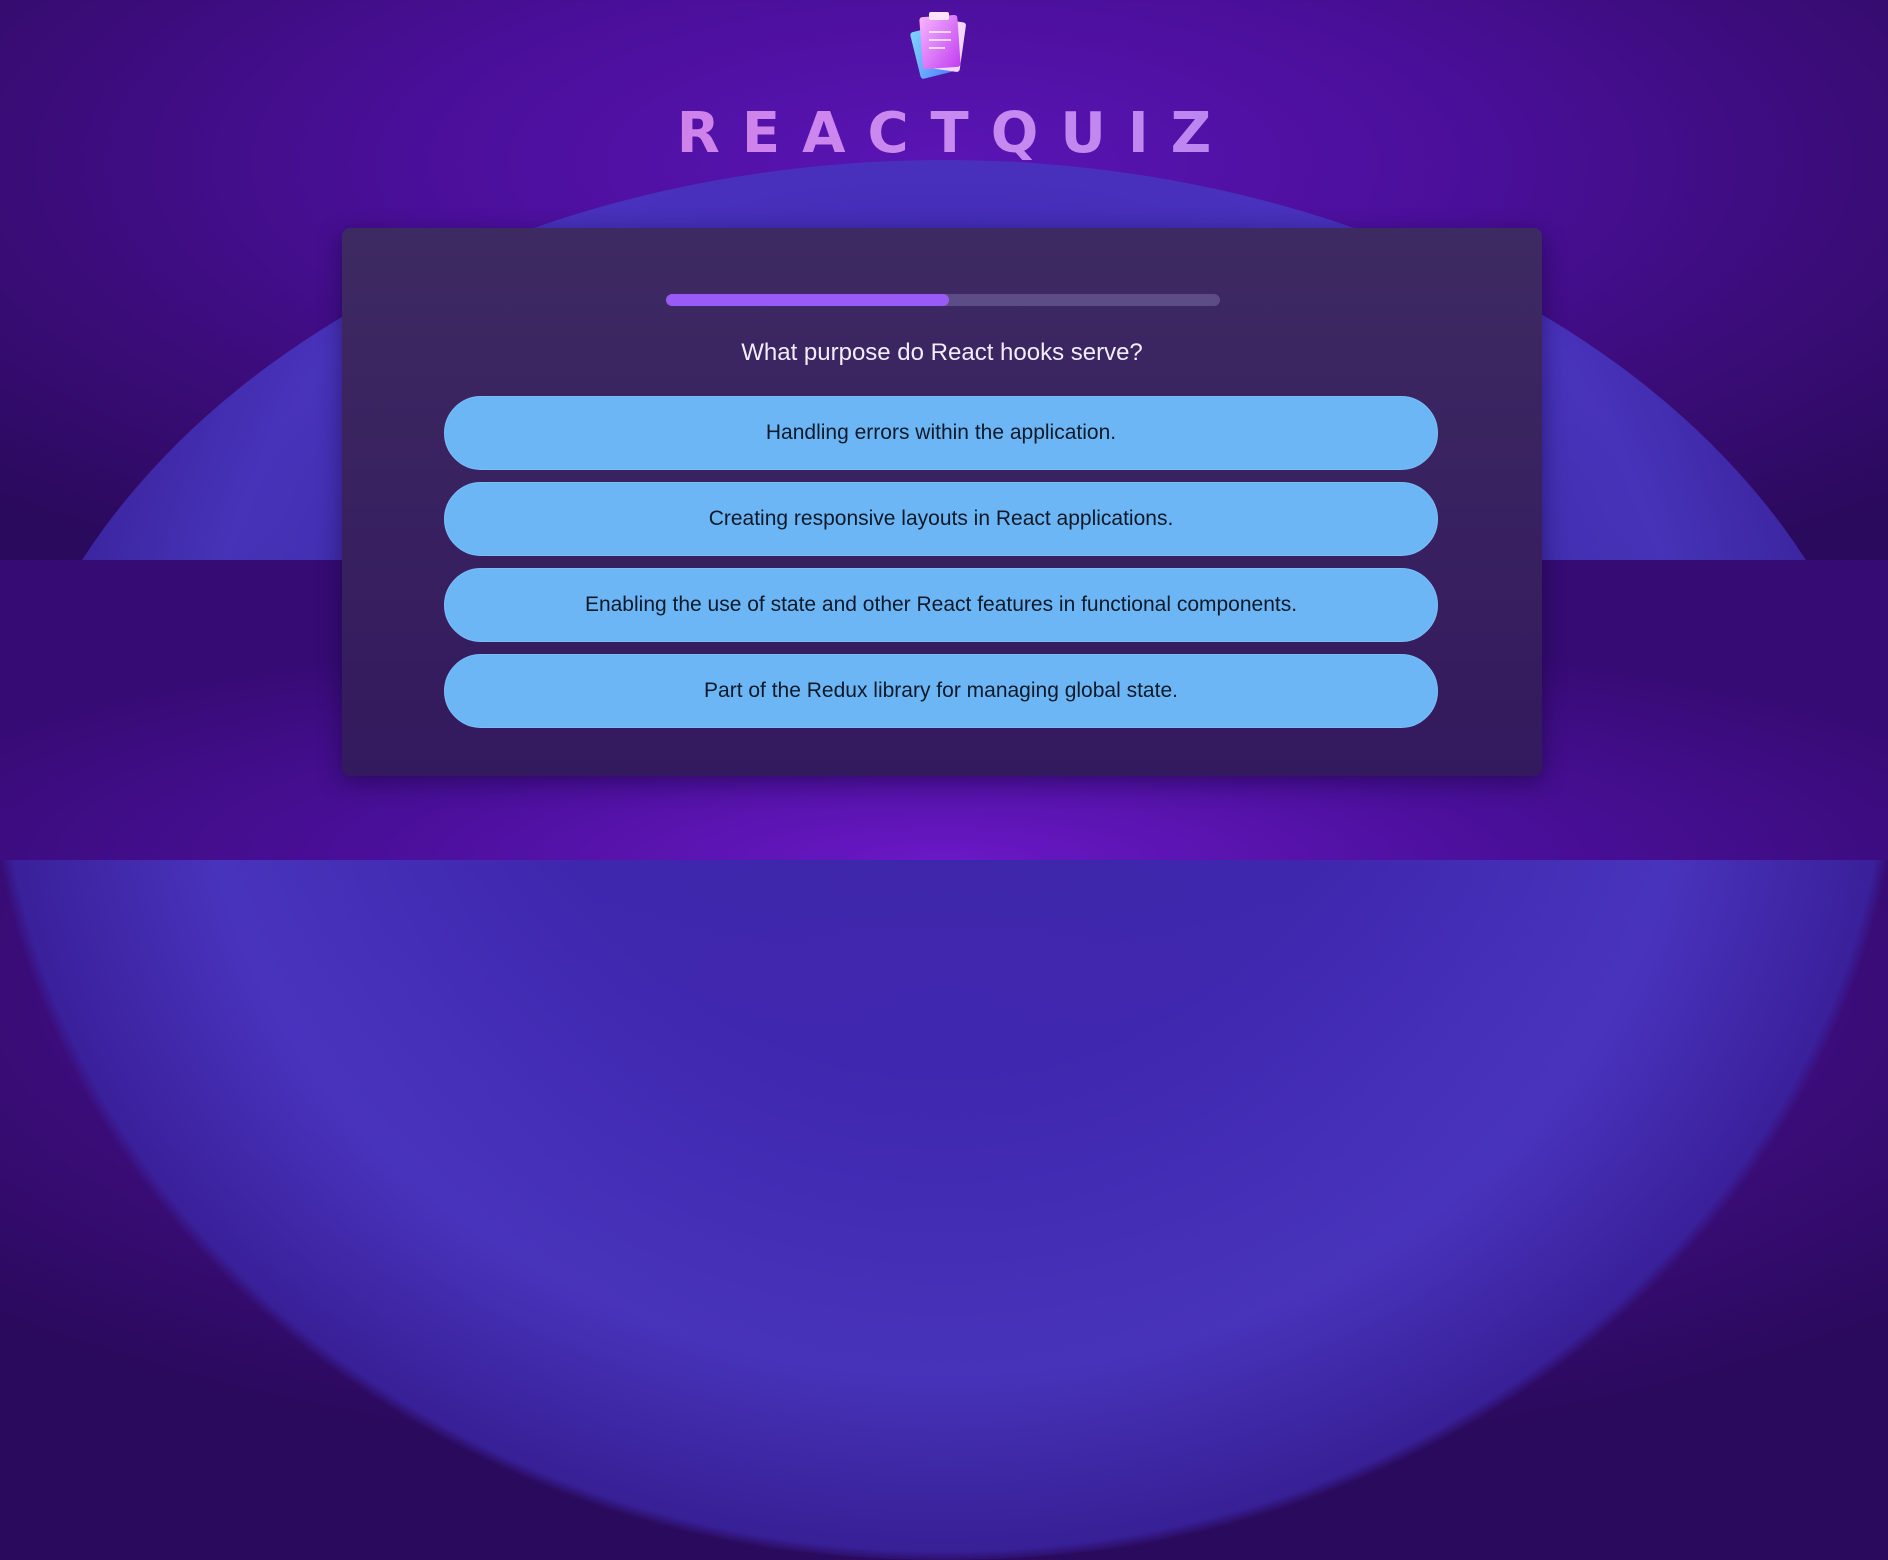 The width and height of the screenshot is (1888, 1560). Describe the element at coordinates (938, 45) in the screenshot. I see `quiz-papers-icon` at that location.